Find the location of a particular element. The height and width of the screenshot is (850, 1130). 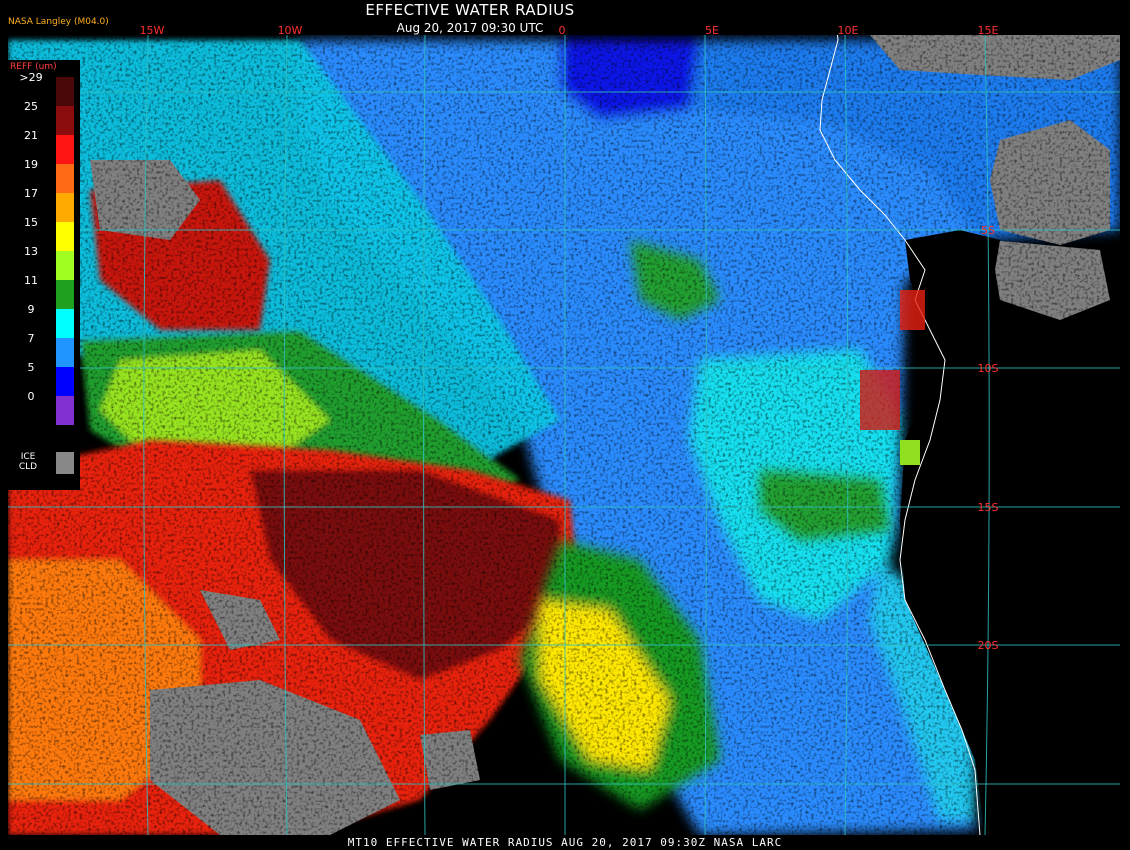

latitude-label: 15S is located at coordinates (988, 507).